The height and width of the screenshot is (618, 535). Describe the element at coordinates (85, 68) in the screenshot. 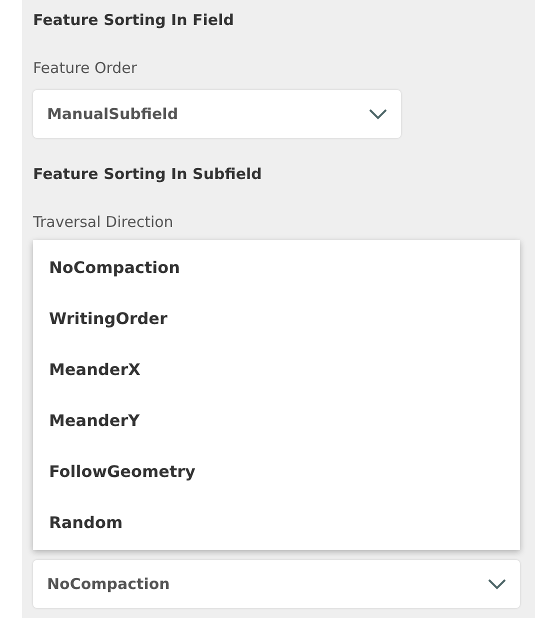

I see `field-label: Feature Order` at that location.